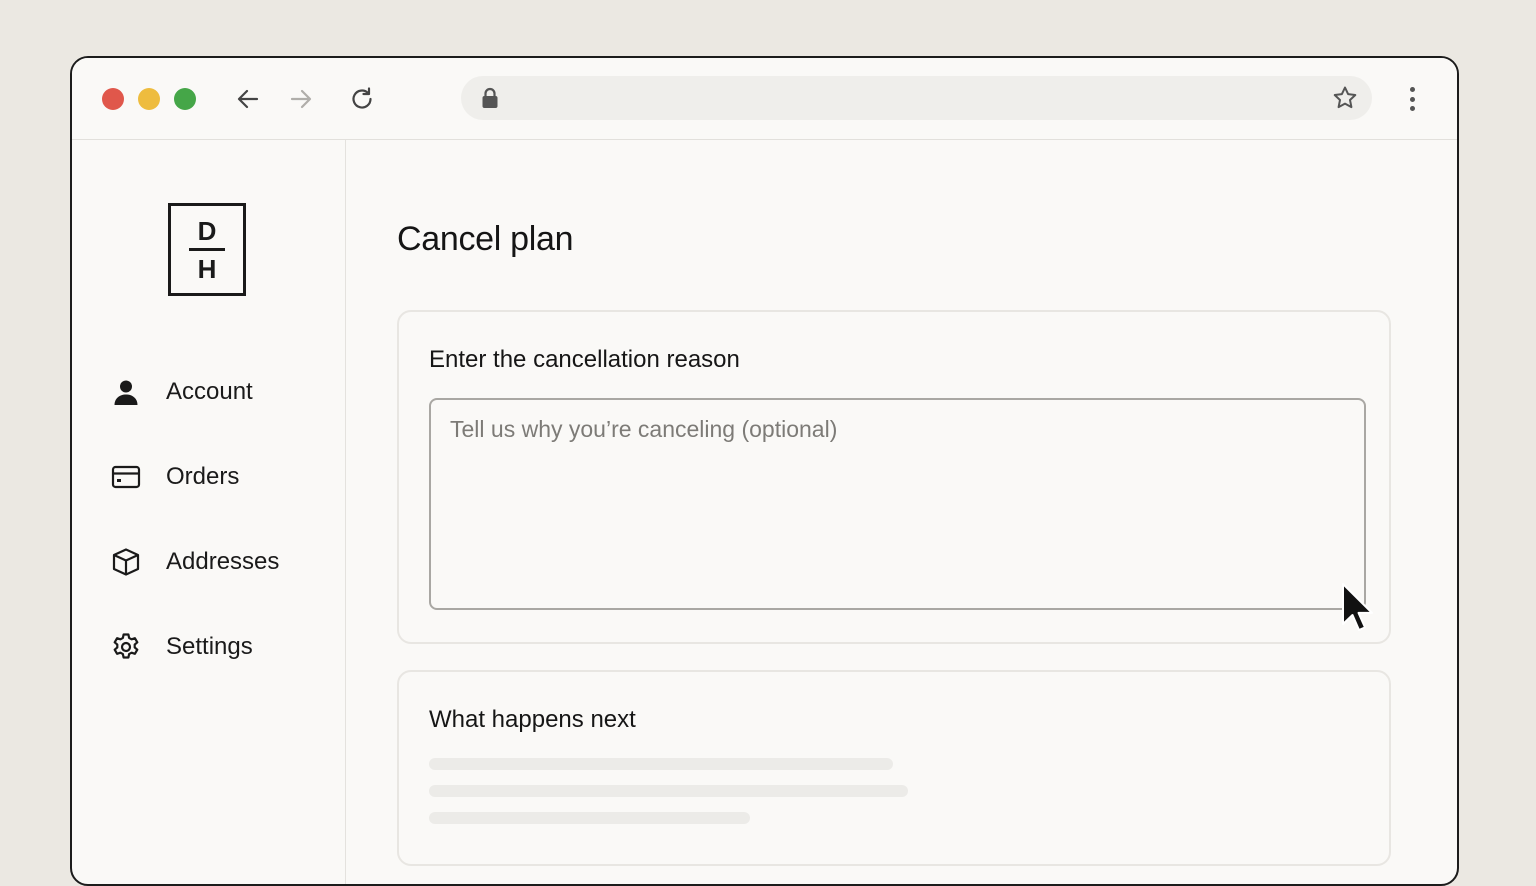  What do you see at coordinates (1358, 609) in the screenshot?
I see `mouse-pointer-icon` at bounding box center [1358, 609].